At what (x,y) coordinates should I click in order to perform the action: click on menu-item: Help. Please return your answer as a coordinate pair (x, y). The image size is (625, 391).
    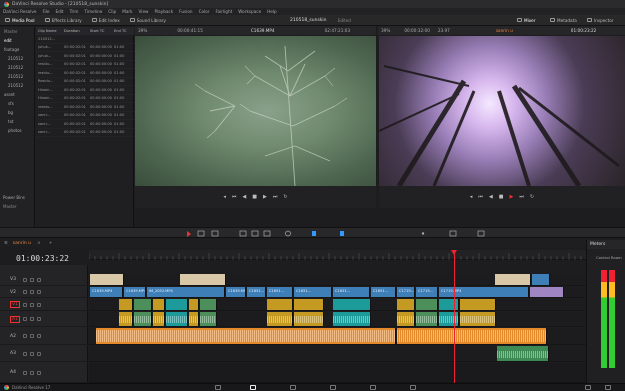
    Looking at the image, I should click on (272, 11).